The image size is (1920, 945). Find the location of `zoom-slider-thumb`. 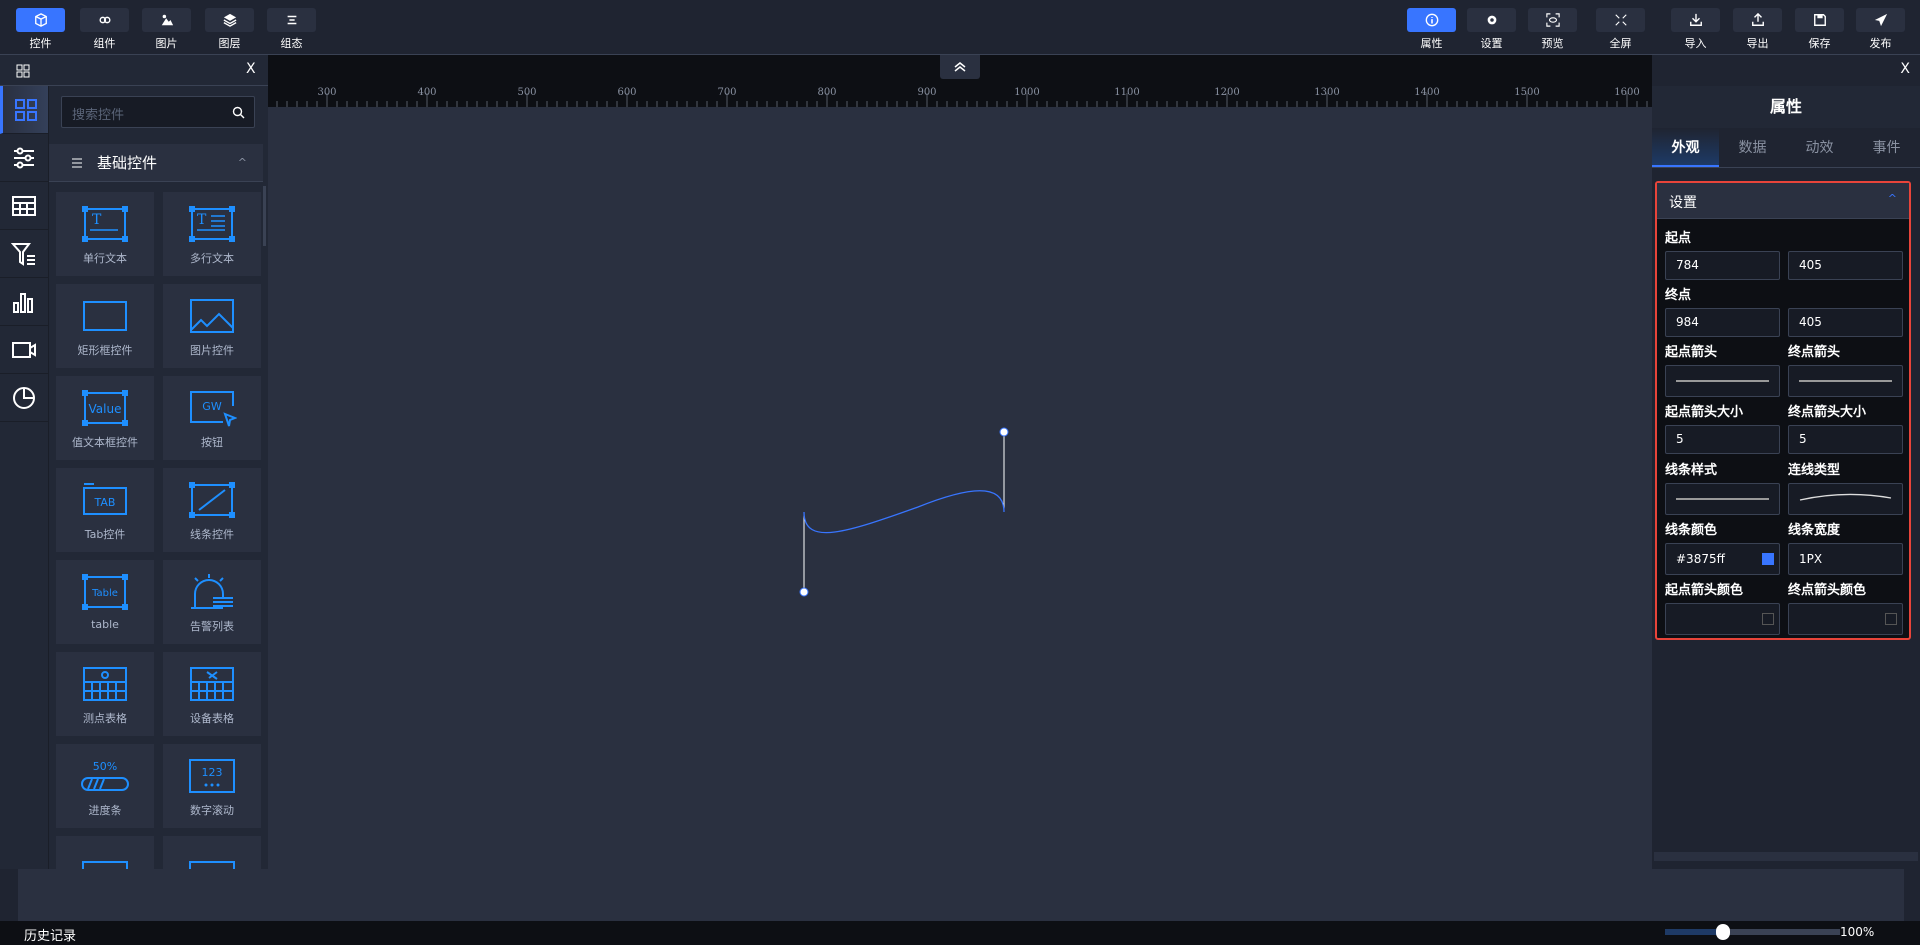

zoom-slider-thumb is located at coordinates (1722, 932).